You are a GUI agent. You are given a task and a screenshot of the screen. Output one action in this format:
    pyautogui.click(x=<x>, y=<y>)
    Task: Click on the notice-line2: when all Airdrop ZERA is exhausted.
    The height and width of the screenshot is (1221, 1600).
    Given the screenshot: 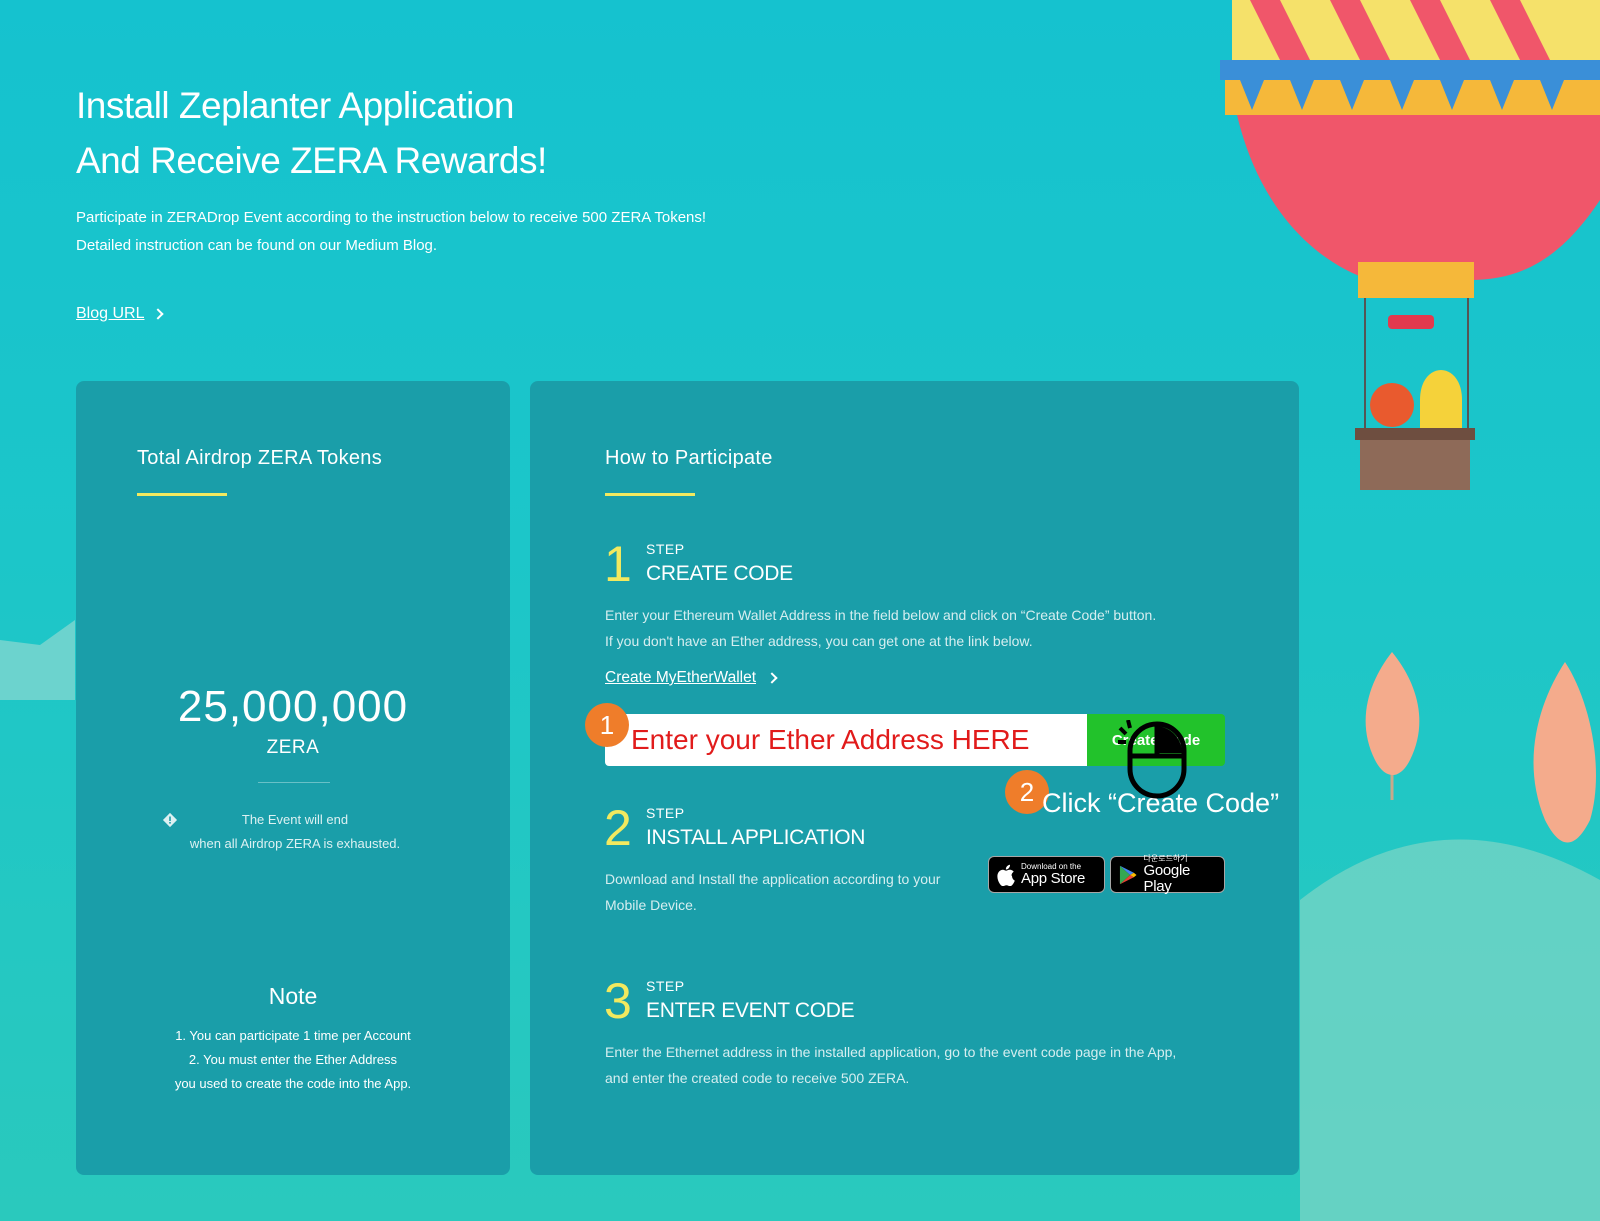 What is the action you would take?
    pyautogui.click(x=295, y=843)
    